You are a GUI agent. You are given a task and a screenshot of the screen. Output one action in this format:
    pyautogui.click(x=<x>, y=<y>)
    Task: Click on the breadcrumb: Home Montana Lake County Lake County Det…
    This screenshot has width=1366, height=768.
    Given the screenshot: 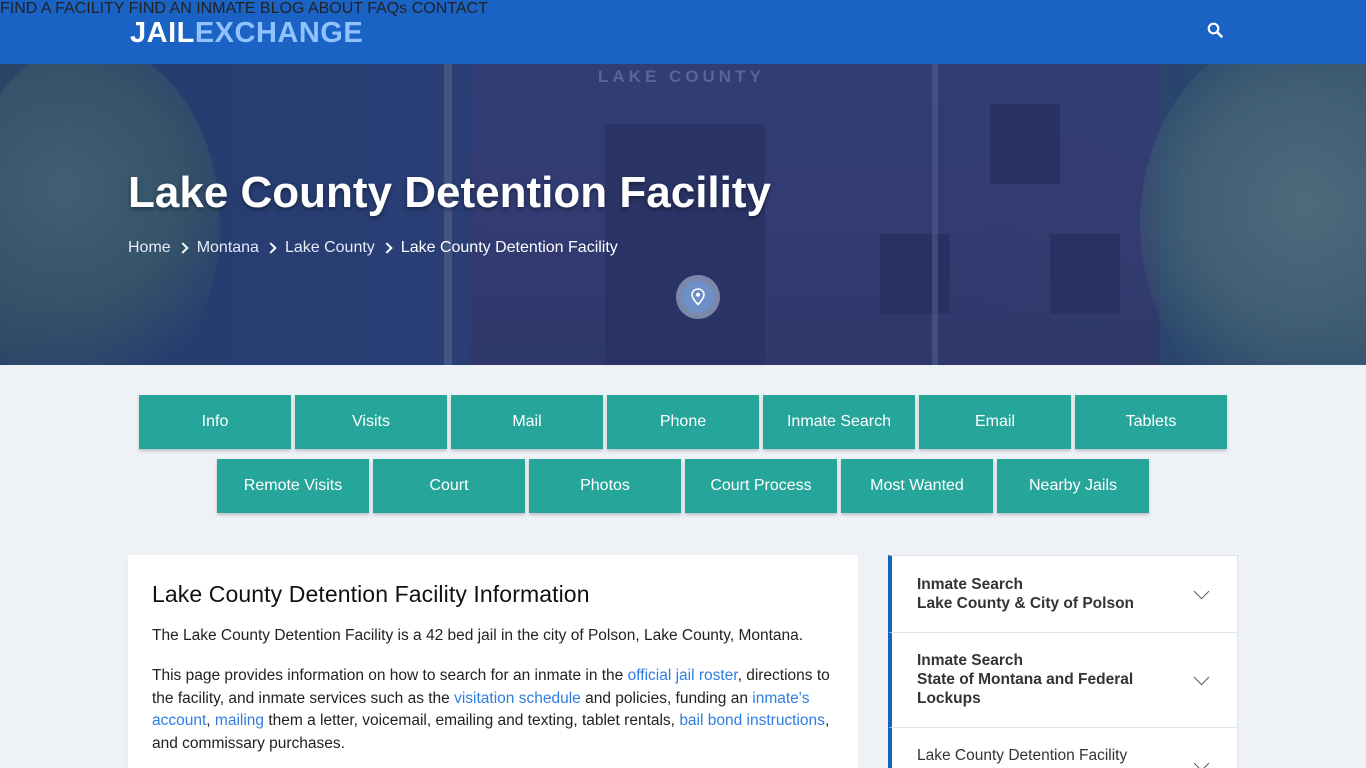 What is the action you would take?
    pyautogui.click(x=373, y=248)
    